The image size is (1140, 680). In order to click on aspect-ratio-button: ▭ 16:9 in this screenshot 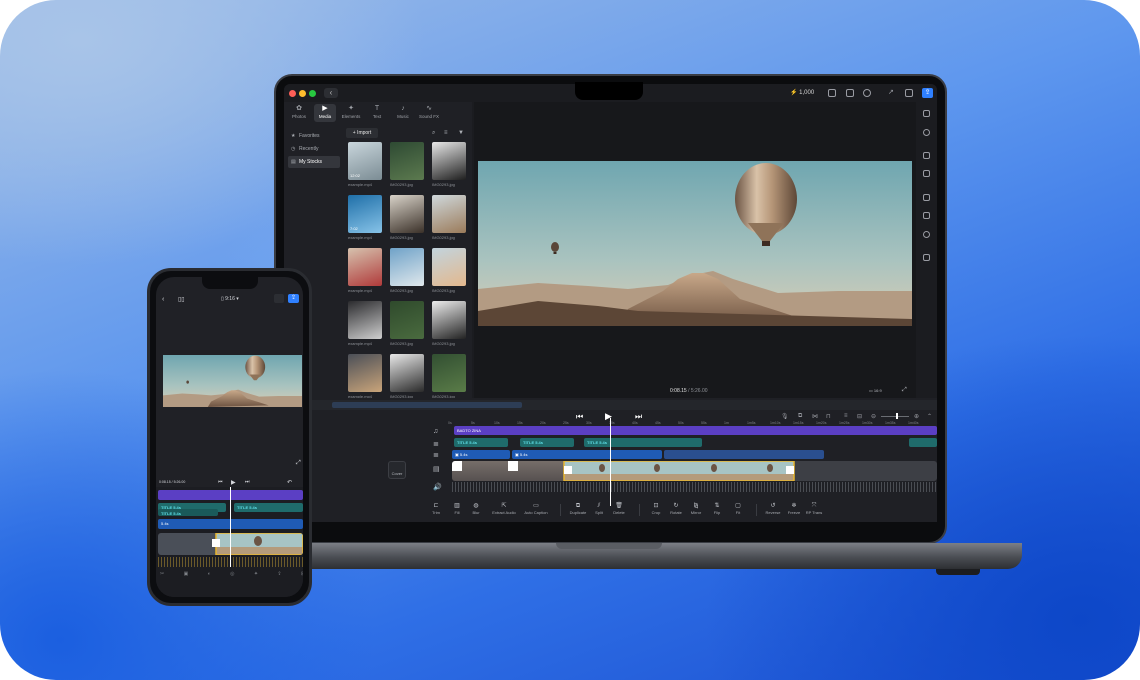, I will do `click(875, 390)`.